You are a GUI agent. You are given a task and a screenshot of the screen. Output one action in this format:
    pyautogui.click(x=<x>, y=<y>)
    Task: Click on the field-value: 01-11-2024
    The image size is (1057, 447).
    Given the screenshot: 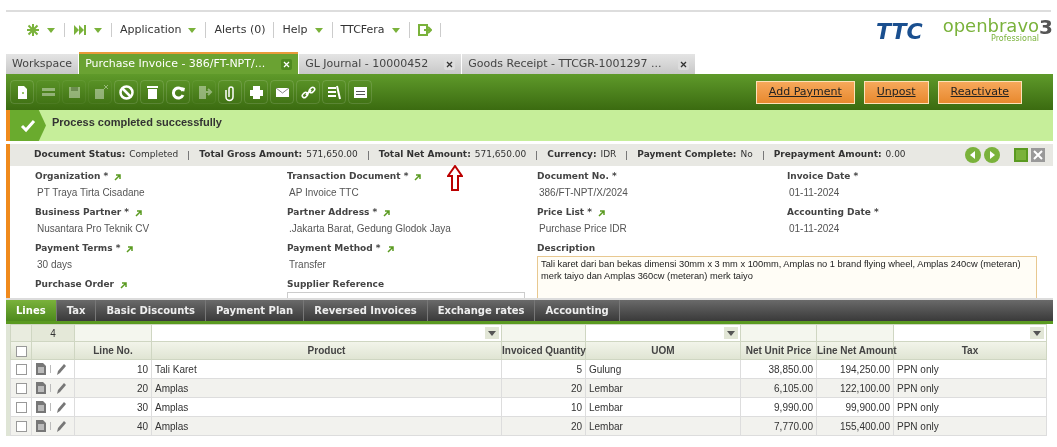 What is the action you would take?
    pyautogui.click(x=814, y=193)
    